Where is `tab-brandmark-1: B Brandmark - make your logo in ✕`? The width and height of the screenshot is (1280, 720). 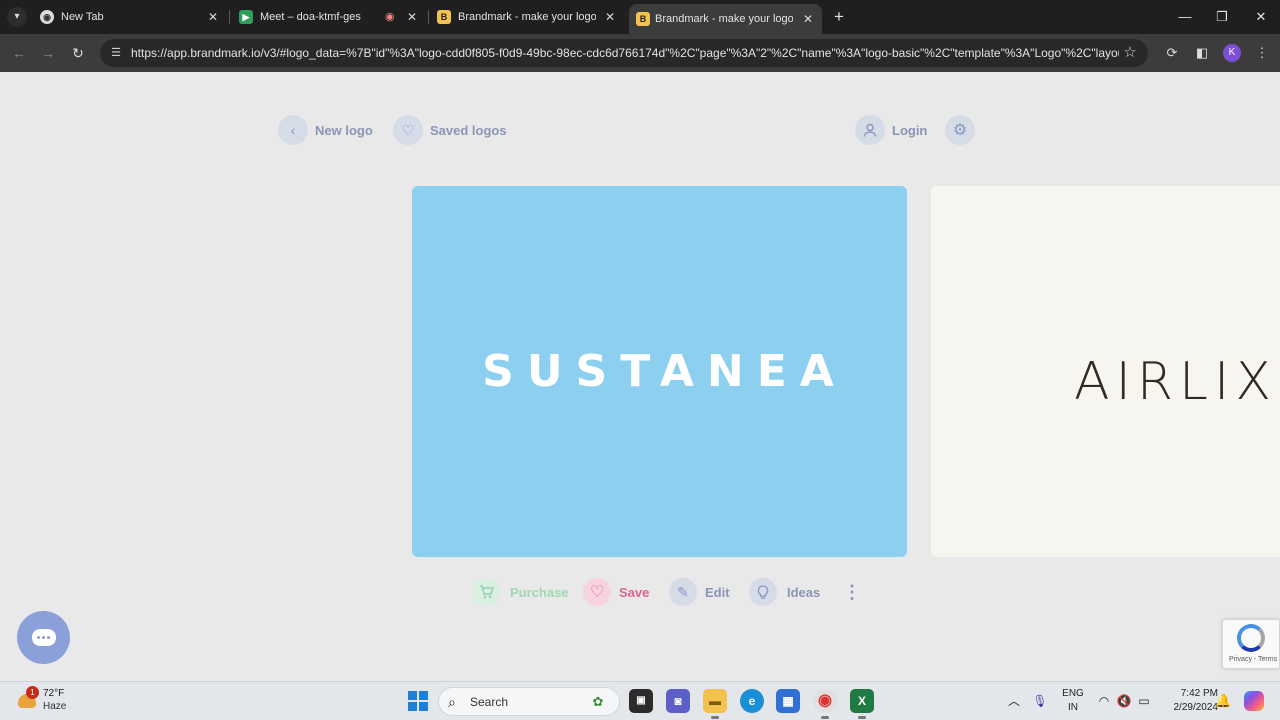
tab-brandmark-1: B Brandmark - make your logo in ✕ is located at coordinates (528, 17).